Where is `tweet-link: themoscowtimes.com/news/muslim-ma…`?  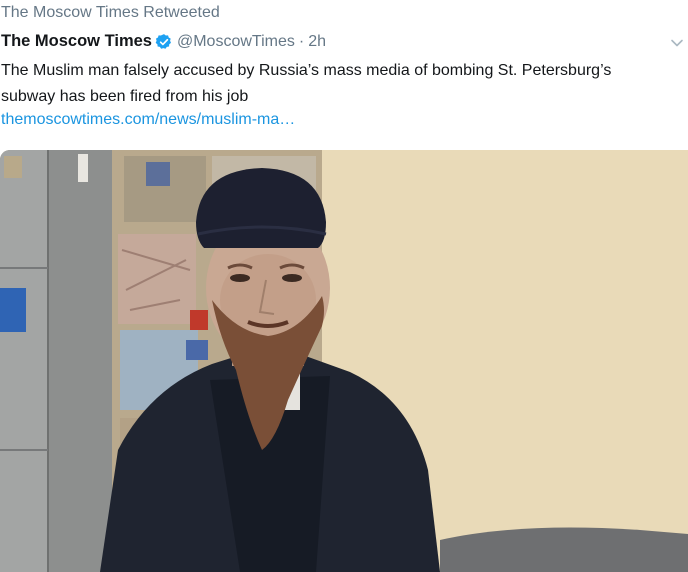 tweet-link: themoscowtimes.com/news/muslim-ma… is located at coordinates (148, 120).